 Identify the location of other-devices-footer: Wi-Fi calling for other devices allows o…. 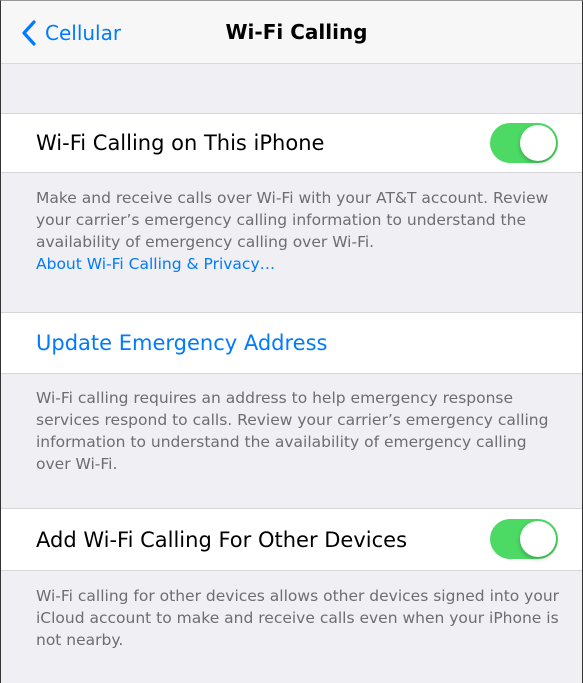
(298, 618).